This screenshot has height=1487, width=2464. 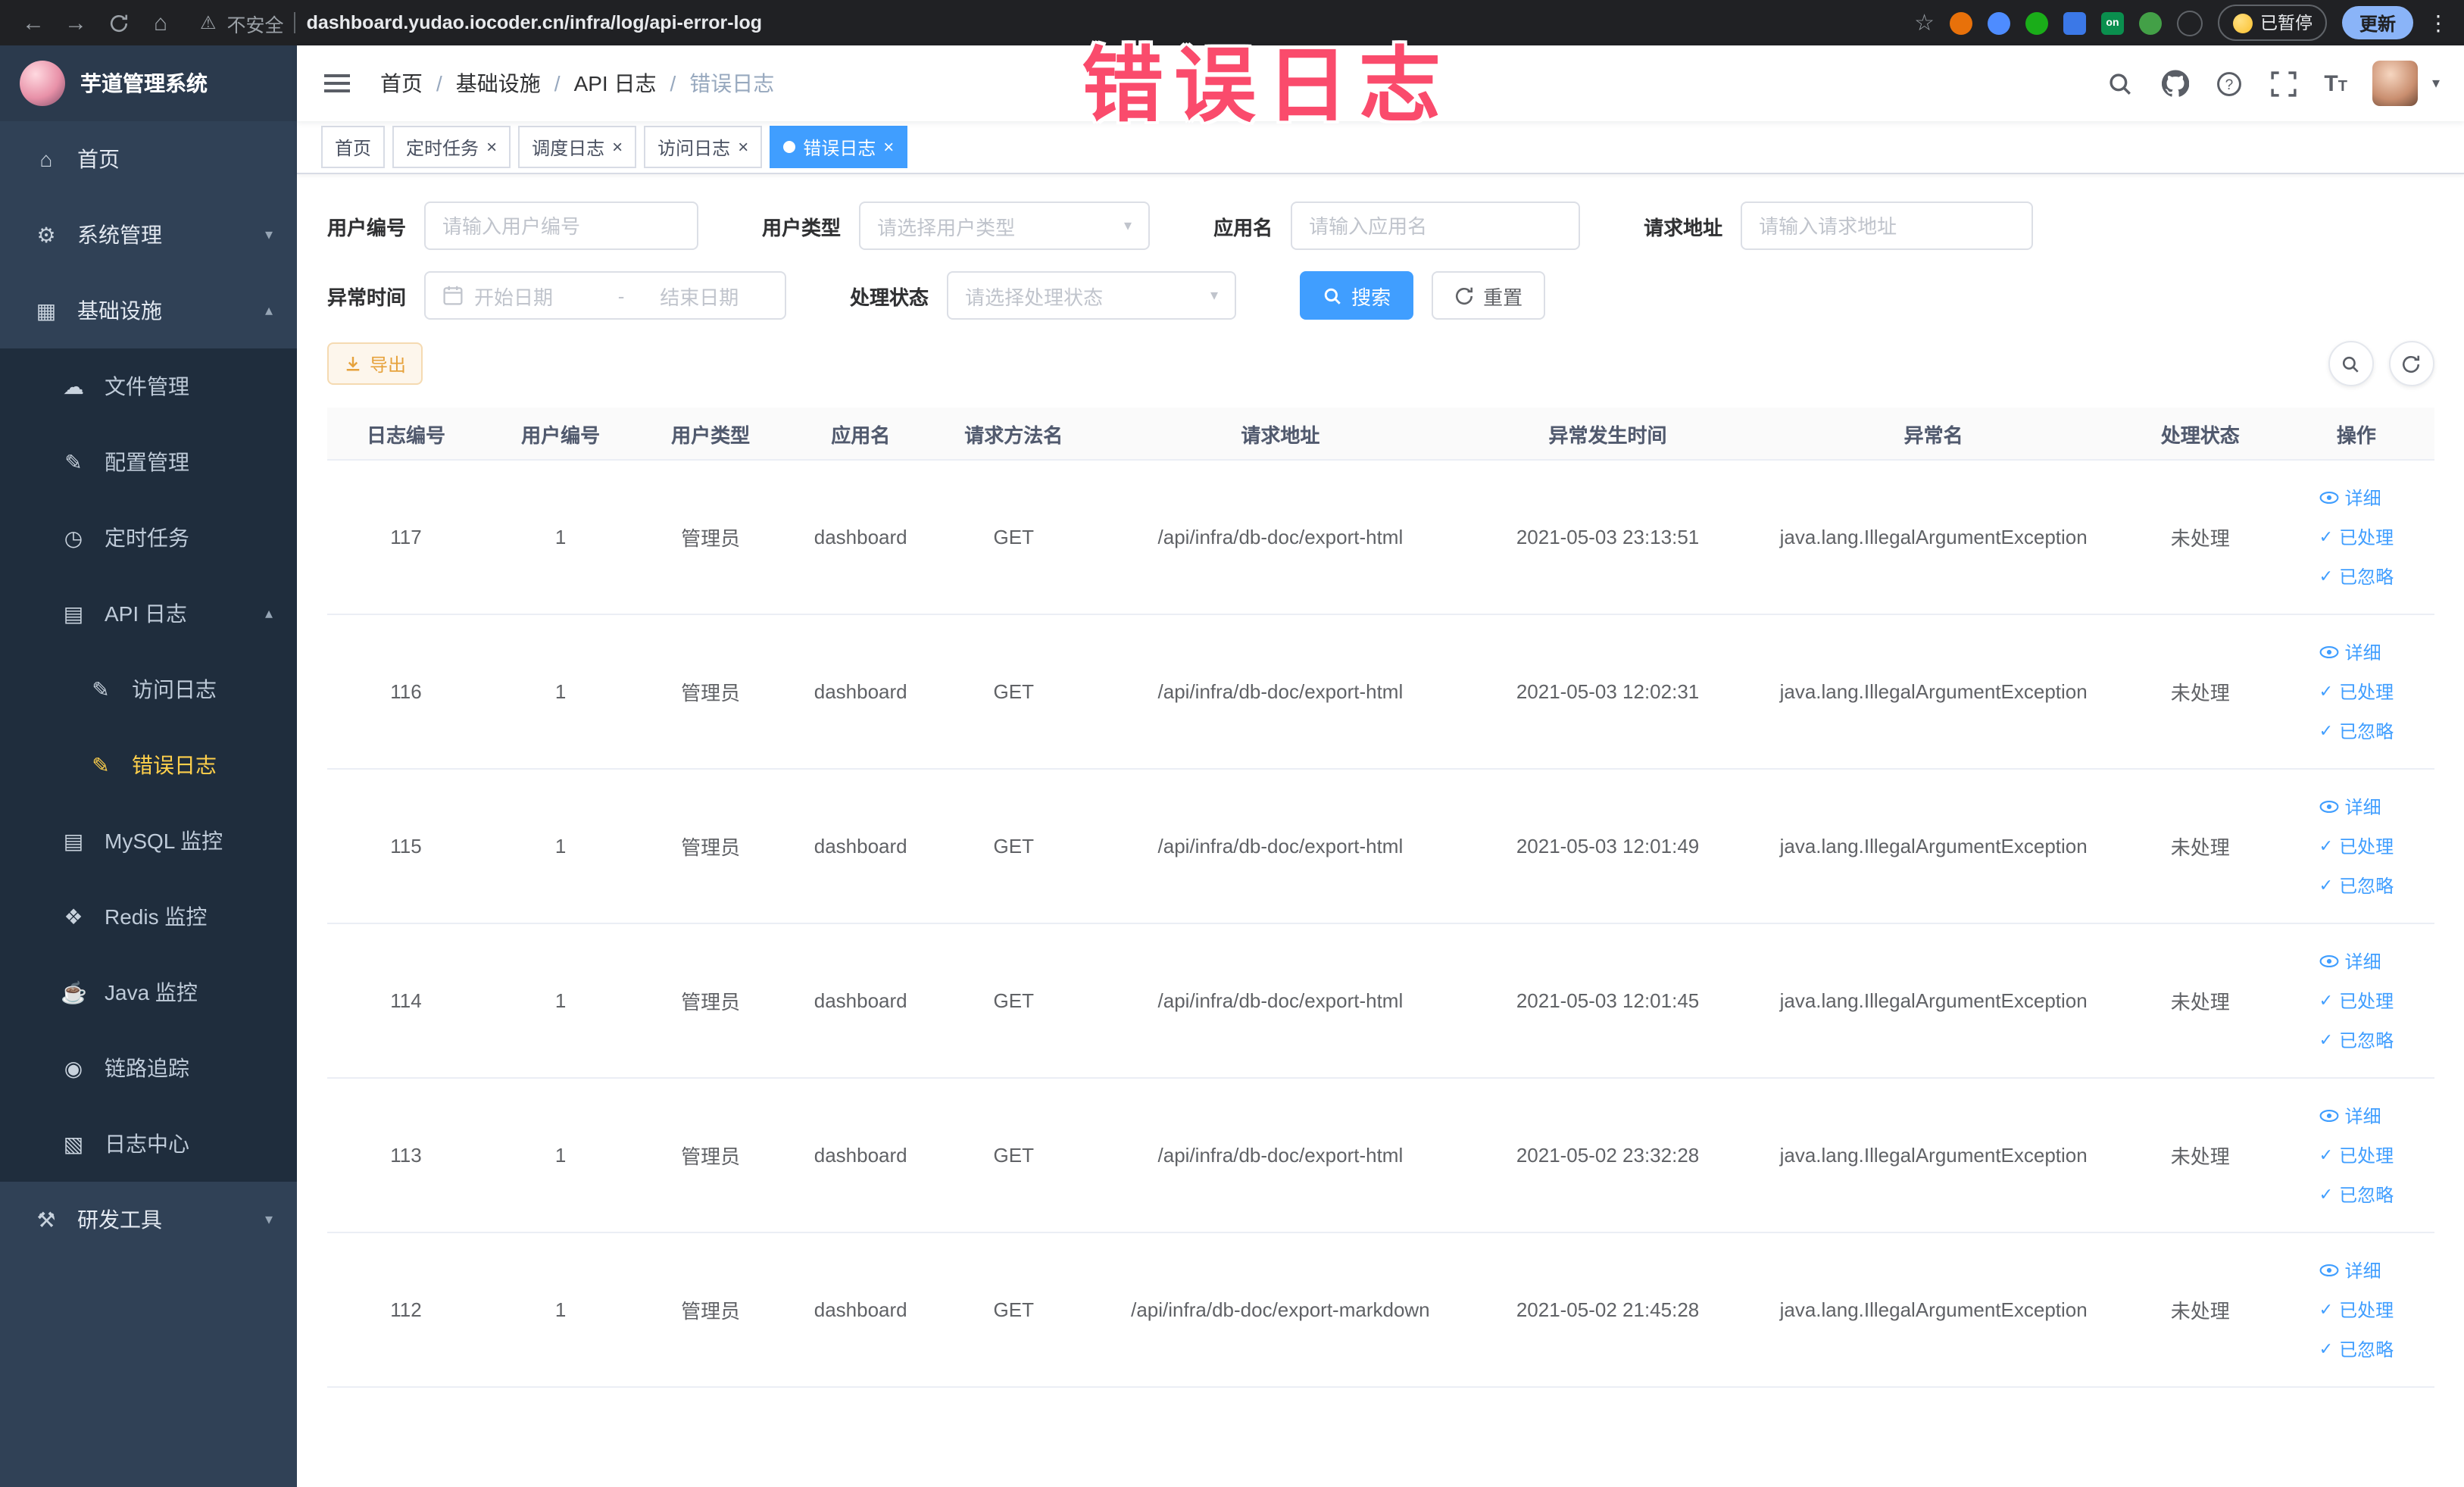 I want to click on breadcrumb-item: API 日志, so click(x=615, y=83).